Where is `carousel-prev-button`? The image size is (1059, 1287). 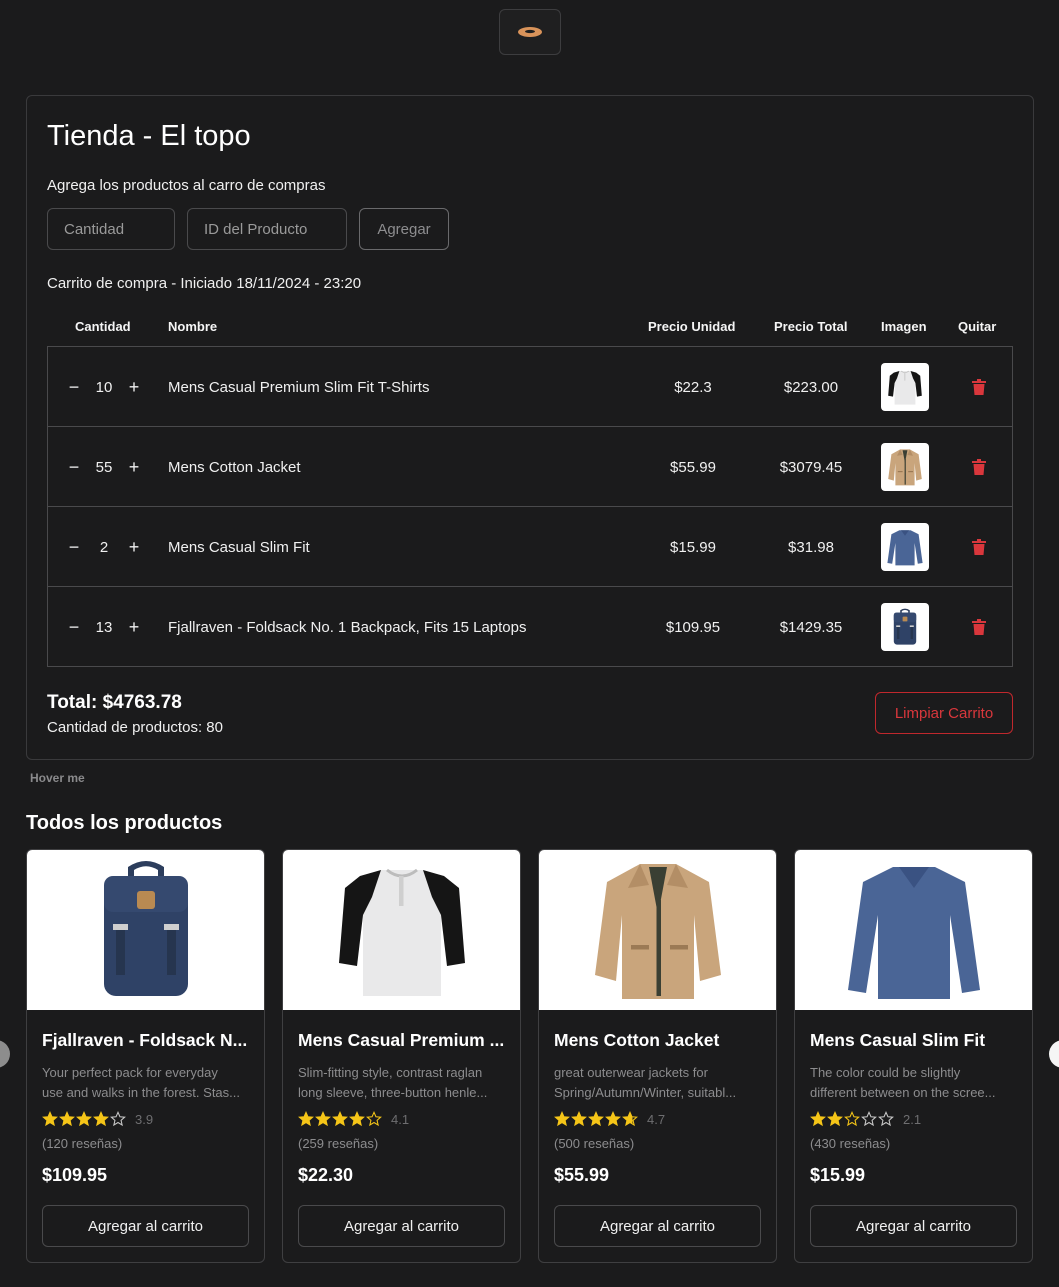
carousel-prev-button is located at coordinates (5, 1054).